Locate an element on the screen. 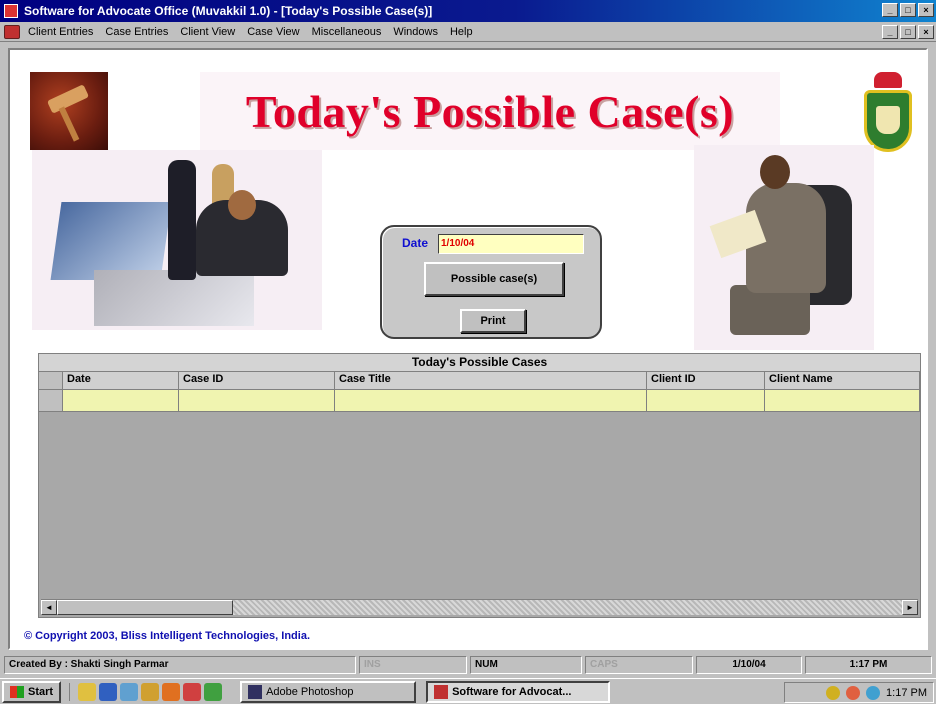  status-caps: CAPS is located at coordinates (639, 665).